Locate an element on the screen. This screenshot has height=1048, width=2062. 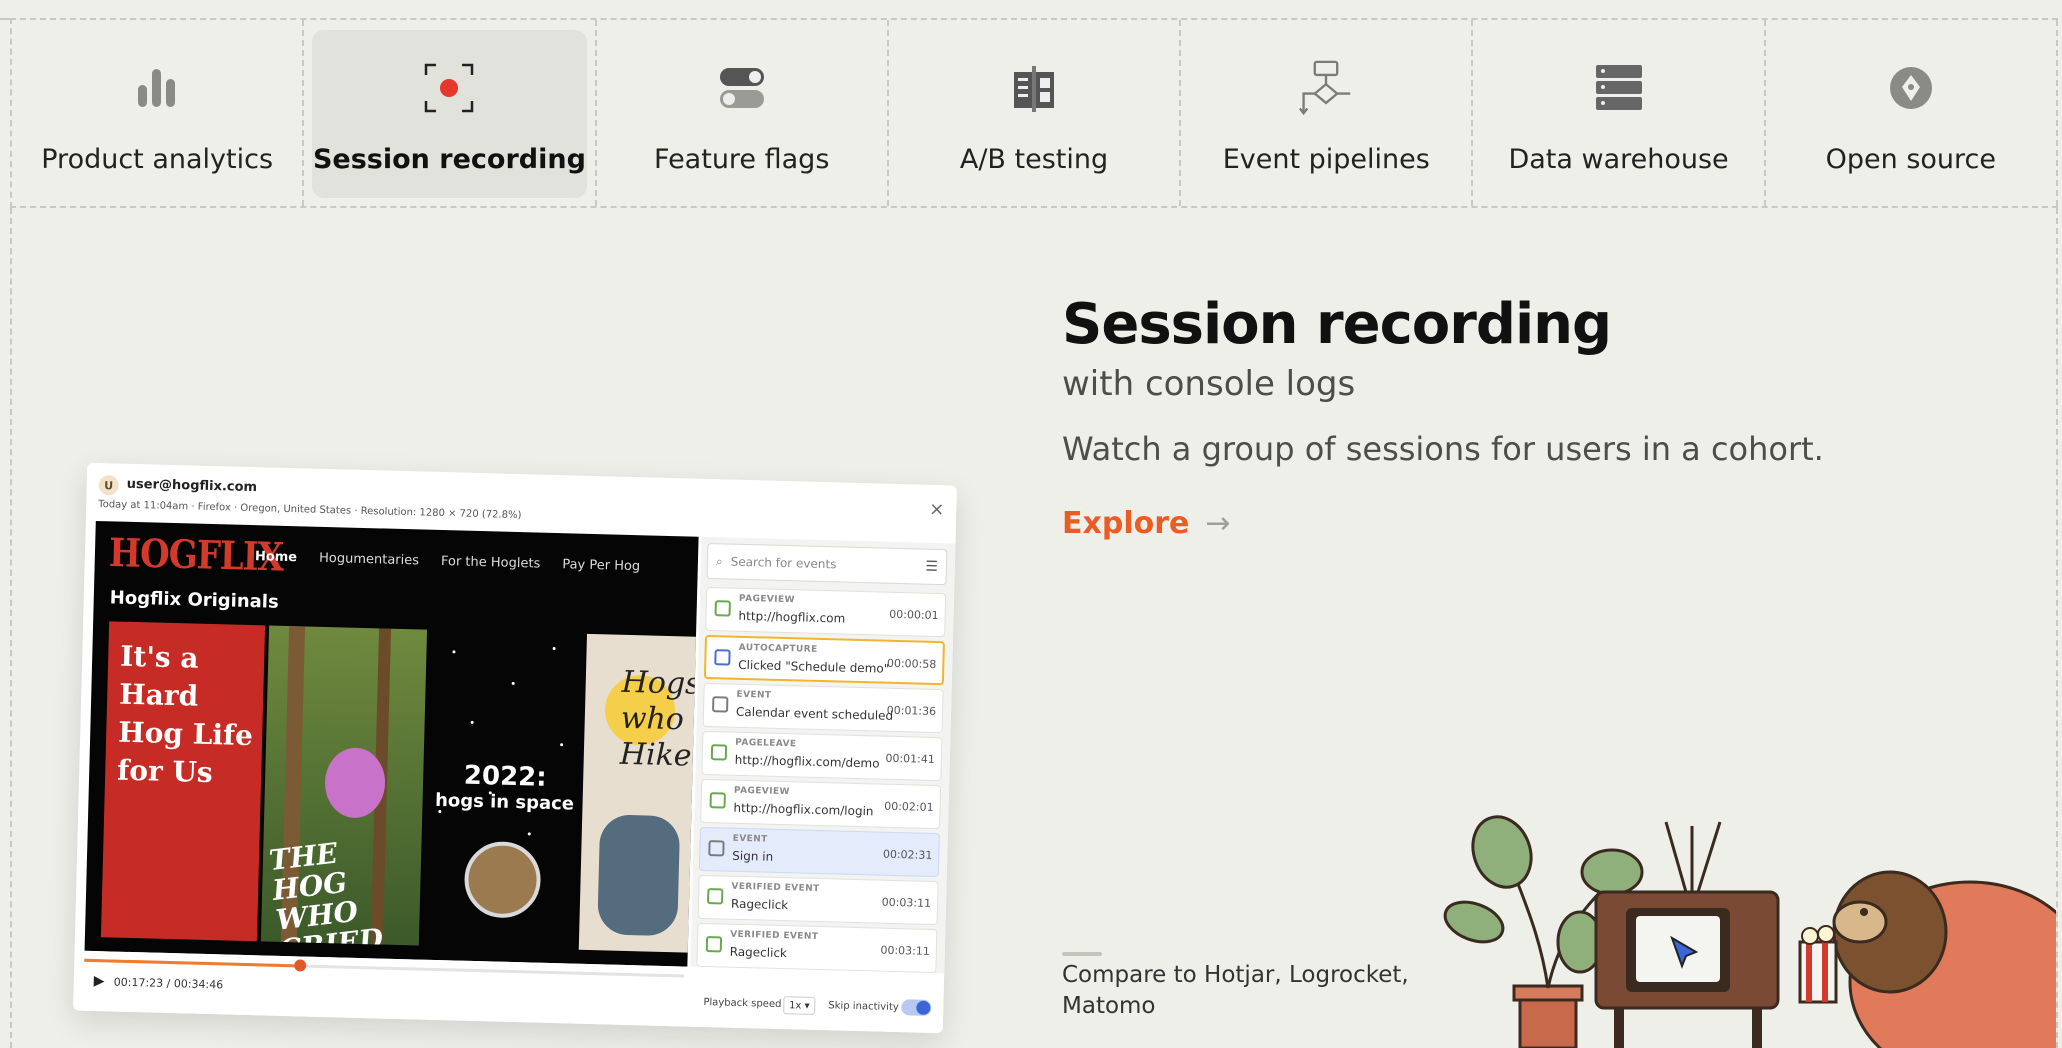
close-icon: × is located at coordinates (937, 509).